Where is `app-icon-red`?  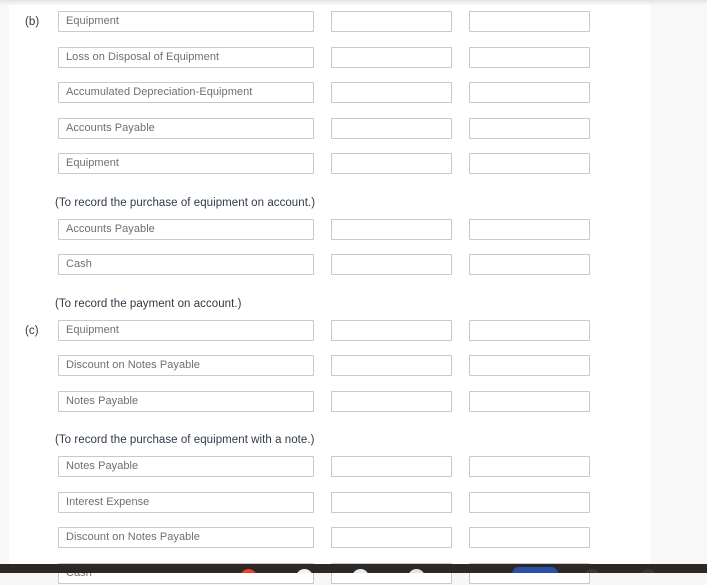
app-icon-red is located at coordinates (248, 571).